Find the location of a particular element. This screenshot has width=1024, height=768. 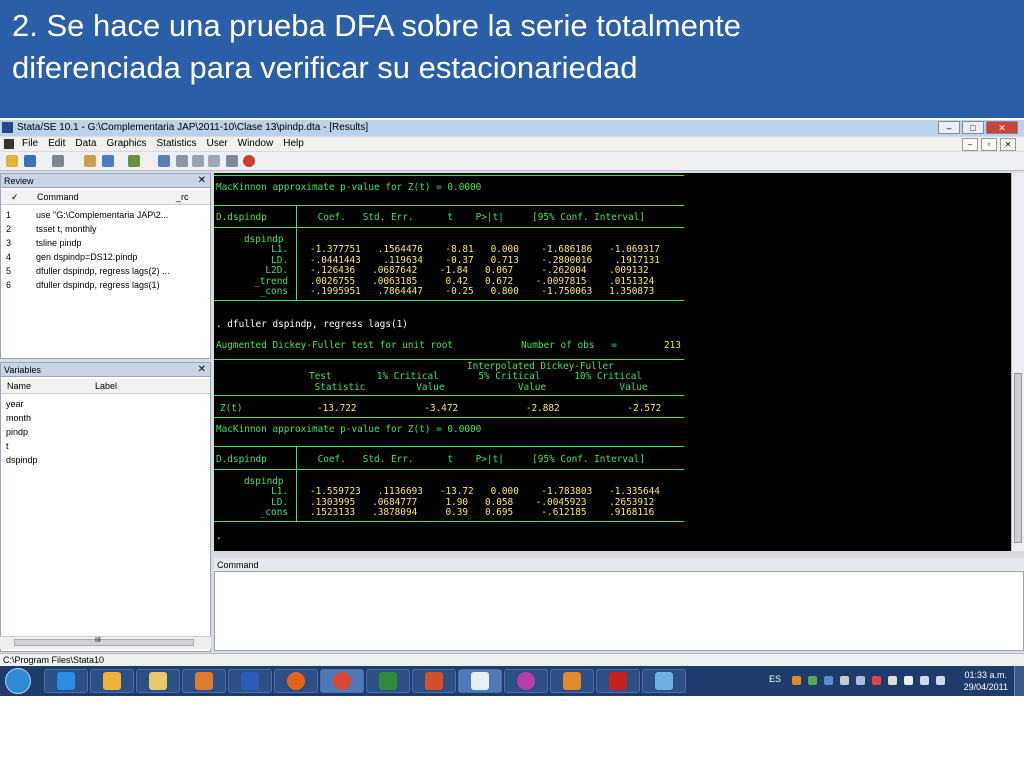

variables-close-icon: ✕ is located at coordinates (202, 370).